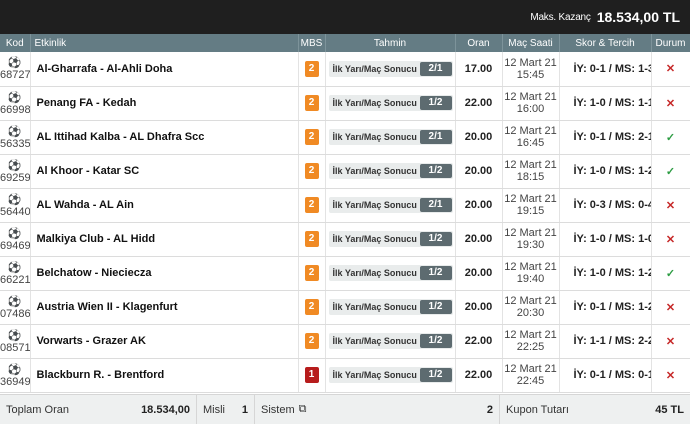 The image size is (690, 424). What do you see at coordinates (164, 205) in the screenshot?
I see `event-name: AL Wahda - AL Ain` at bounding box center [164, 205].